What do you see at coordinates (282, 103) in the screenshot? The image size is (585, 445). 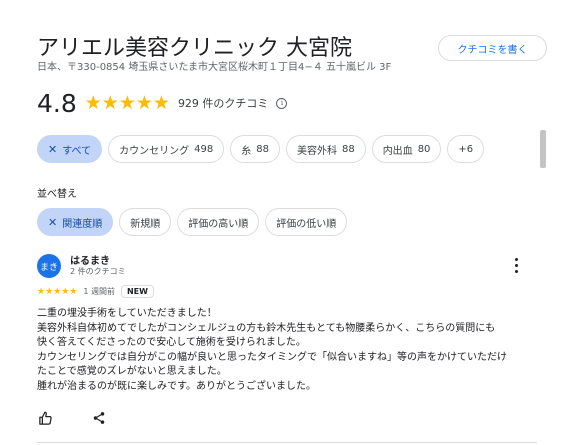 I see `info-icon: i` at bounding box center [282, 103].